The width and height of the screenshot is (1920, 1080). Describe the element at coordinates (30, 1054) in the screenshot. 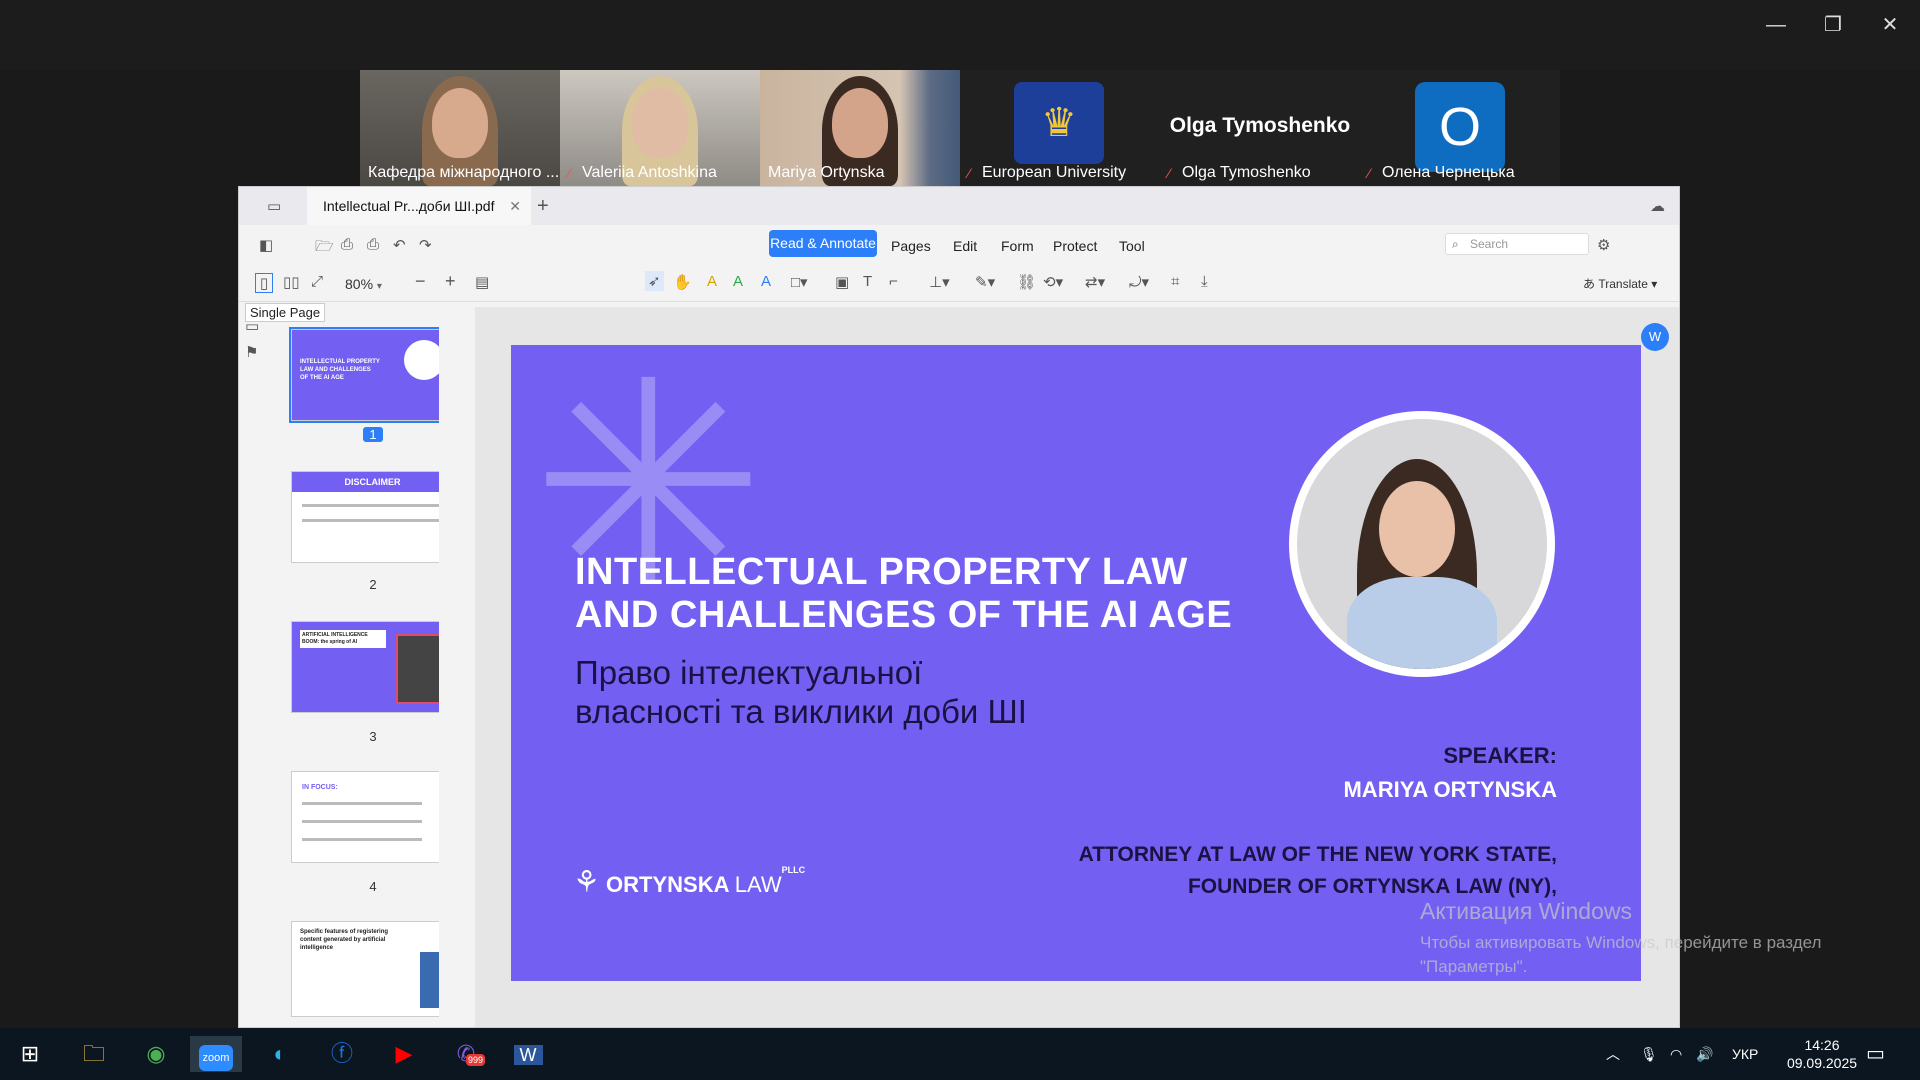

I see `start-button-icon: ⊞` at that location.